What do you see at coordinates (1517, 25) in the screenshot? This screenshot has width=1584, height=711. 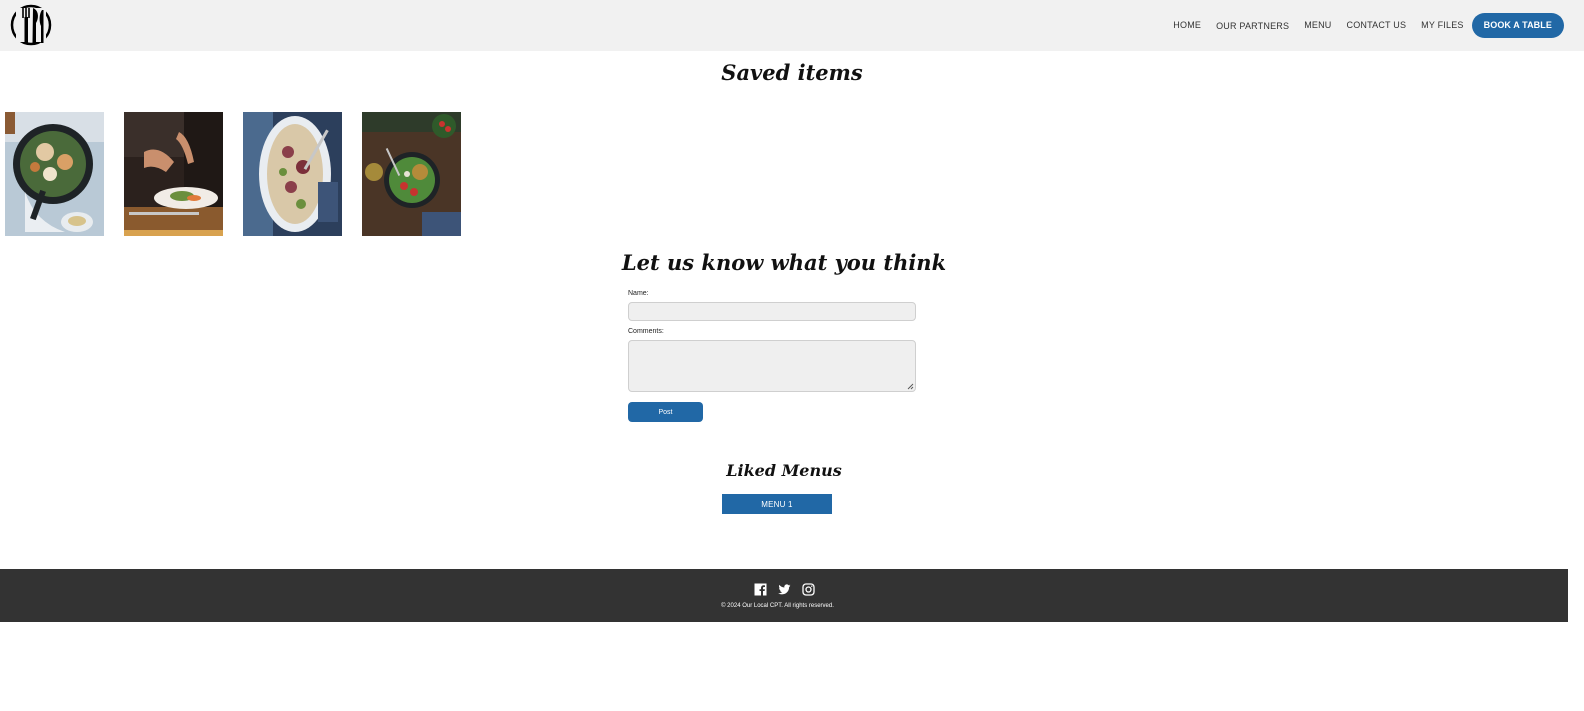 I see `book-a-table-button: BOOK A TABLE` at bounding box center [1517, 25].